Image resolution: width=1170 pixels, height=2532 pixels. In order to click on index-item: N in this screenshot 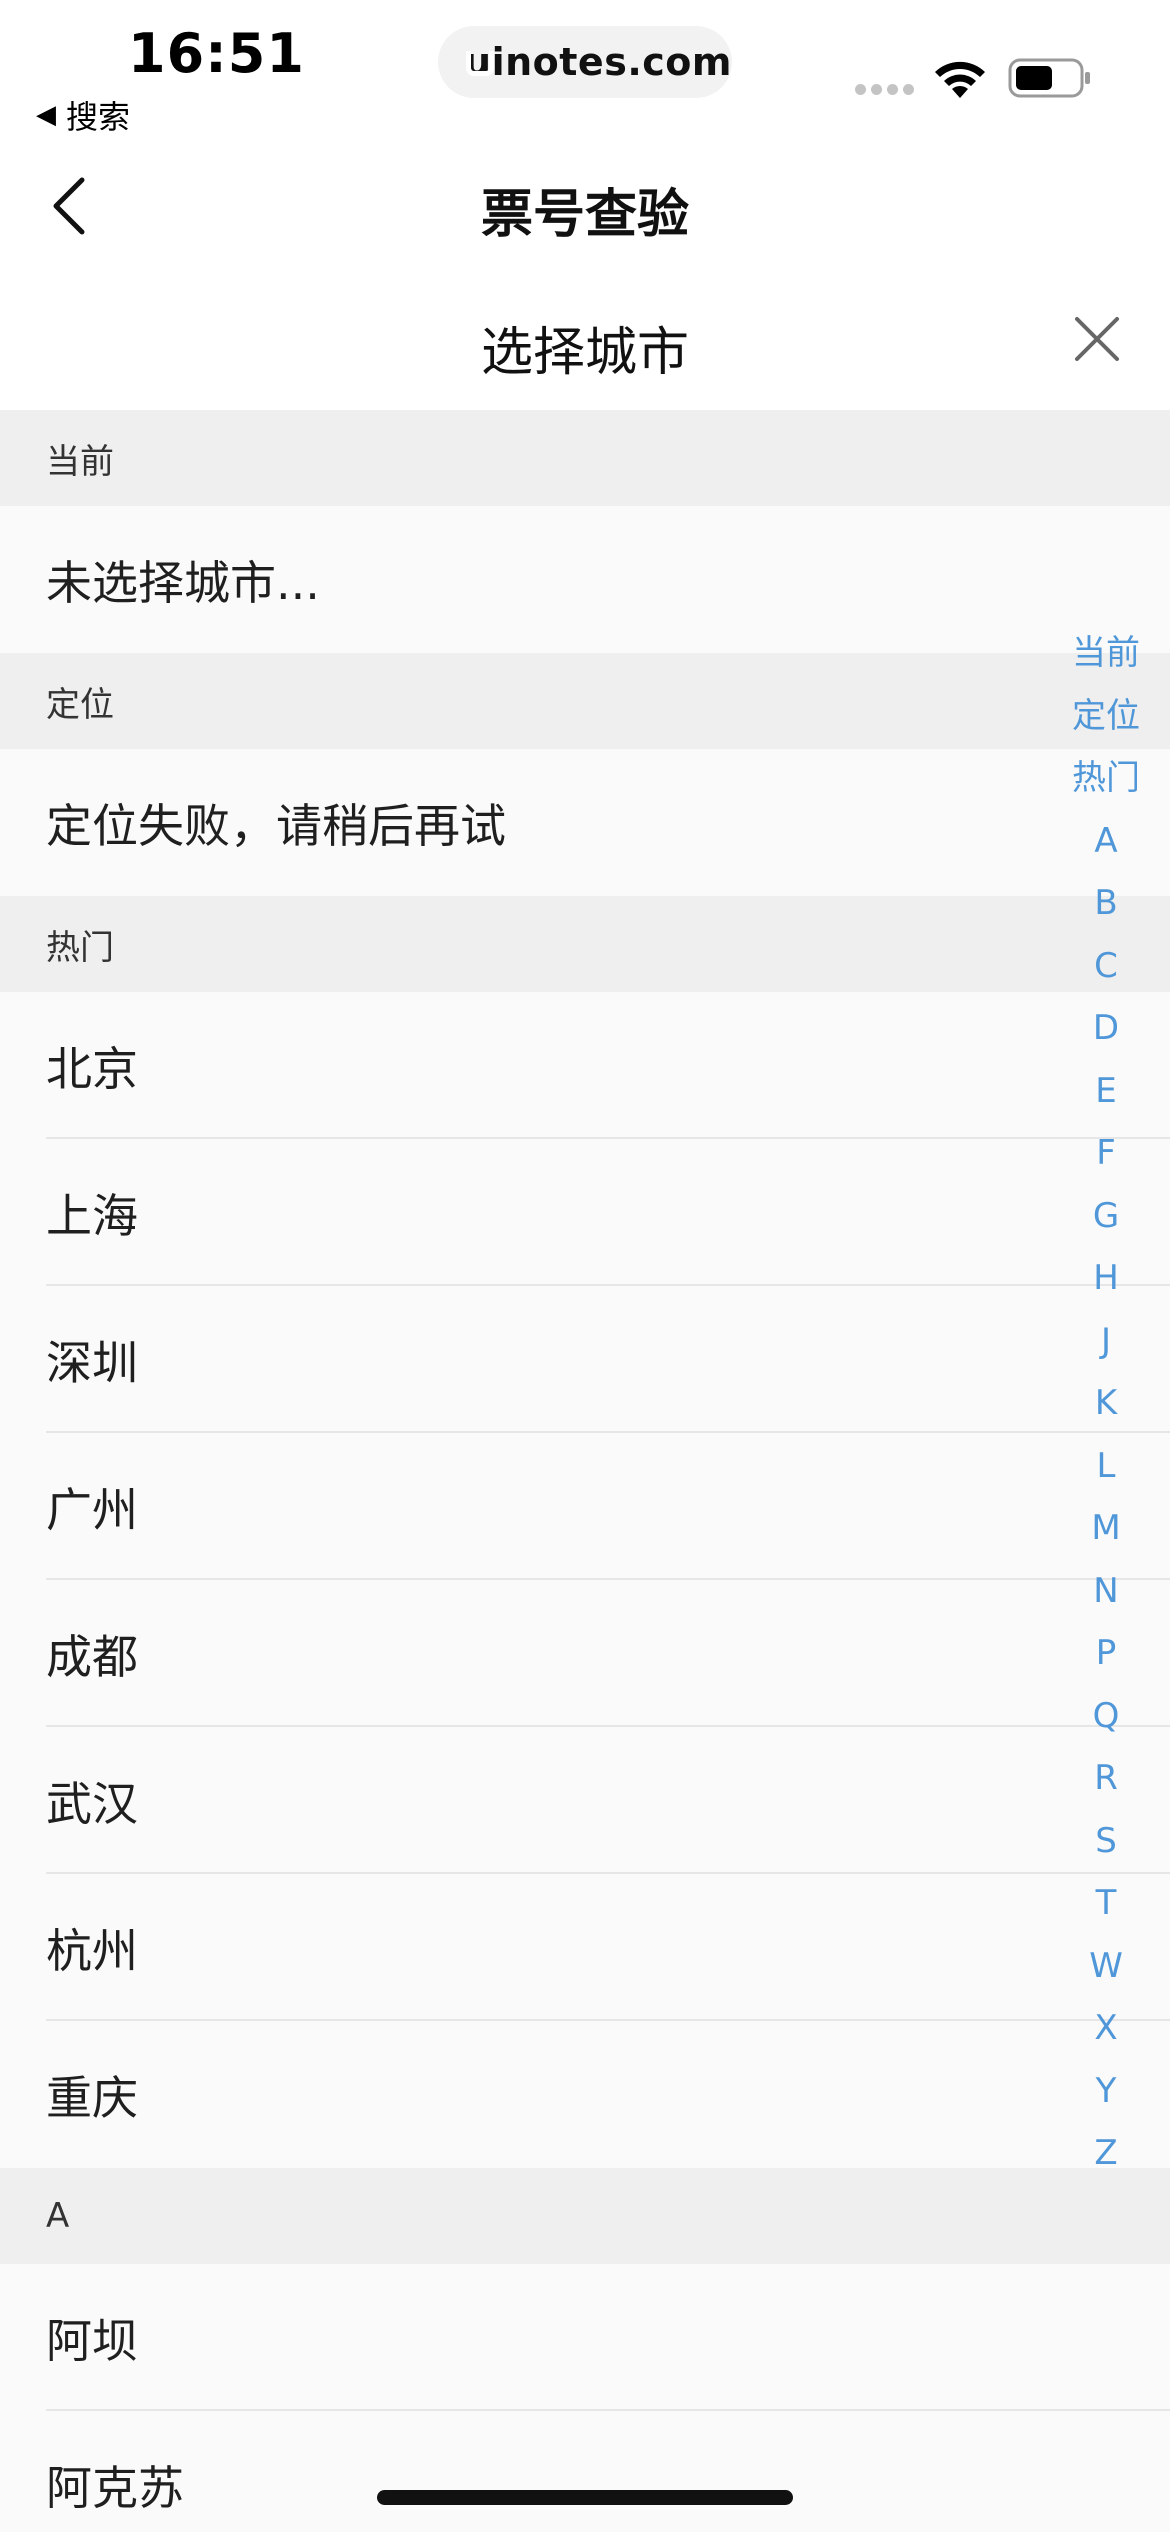, I will do `click(1105, 1591)`.